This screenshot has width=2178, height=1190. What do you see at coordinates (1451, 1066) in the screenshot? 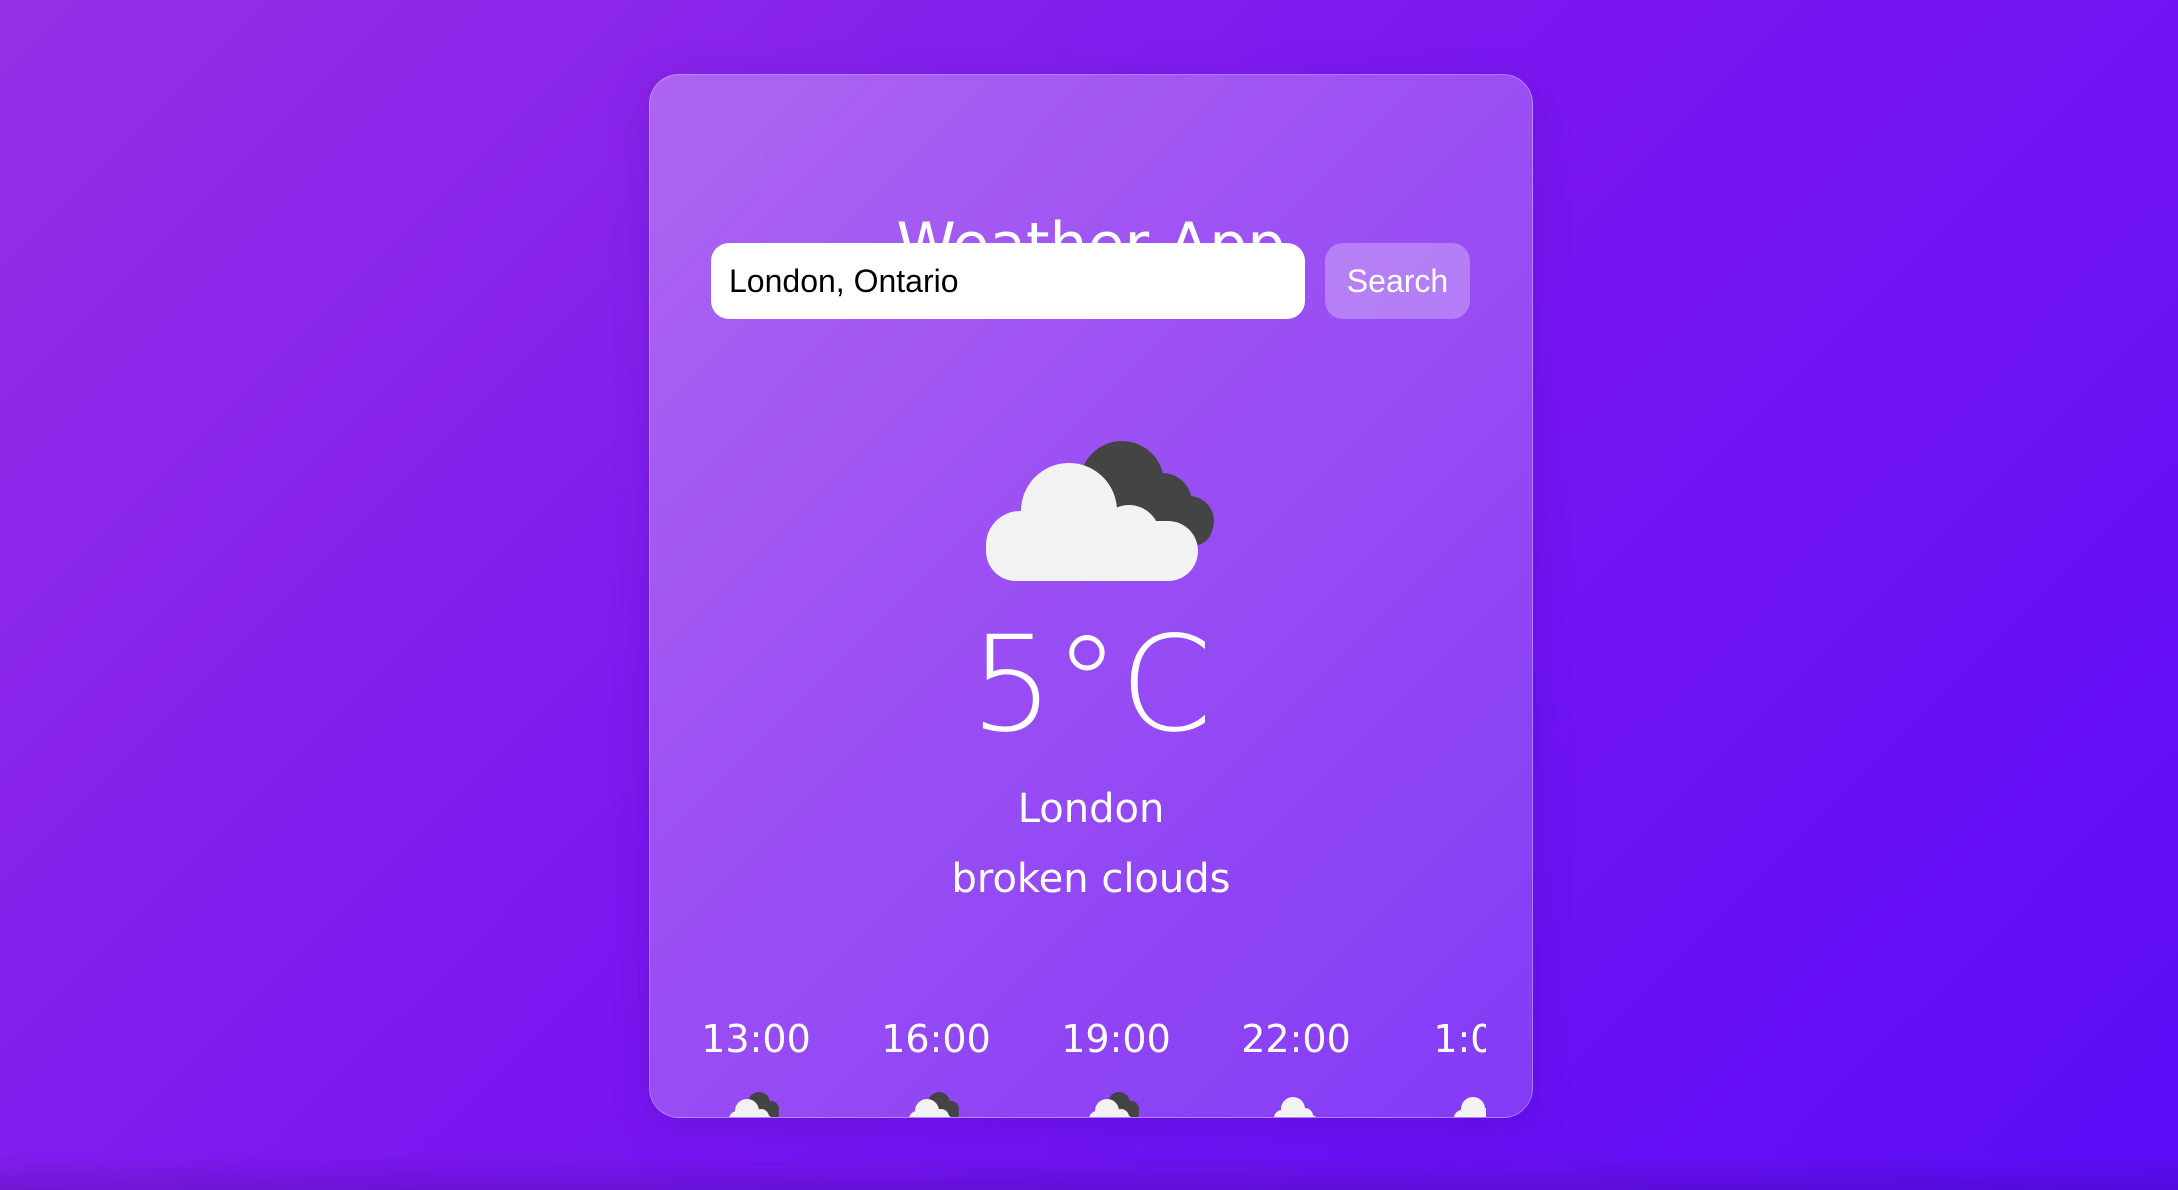
I see `forecast-item: 1:00` at bounding box center [1451, 1066].